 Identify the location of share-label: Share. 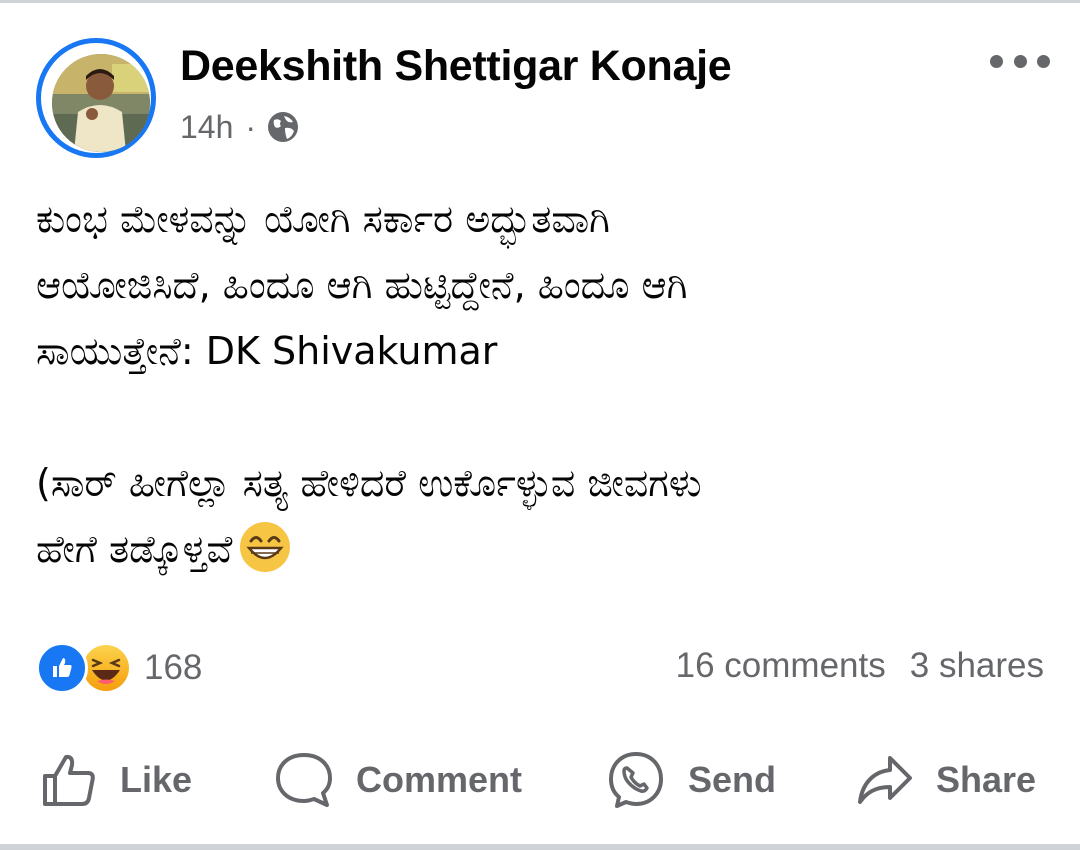
(986, 779).